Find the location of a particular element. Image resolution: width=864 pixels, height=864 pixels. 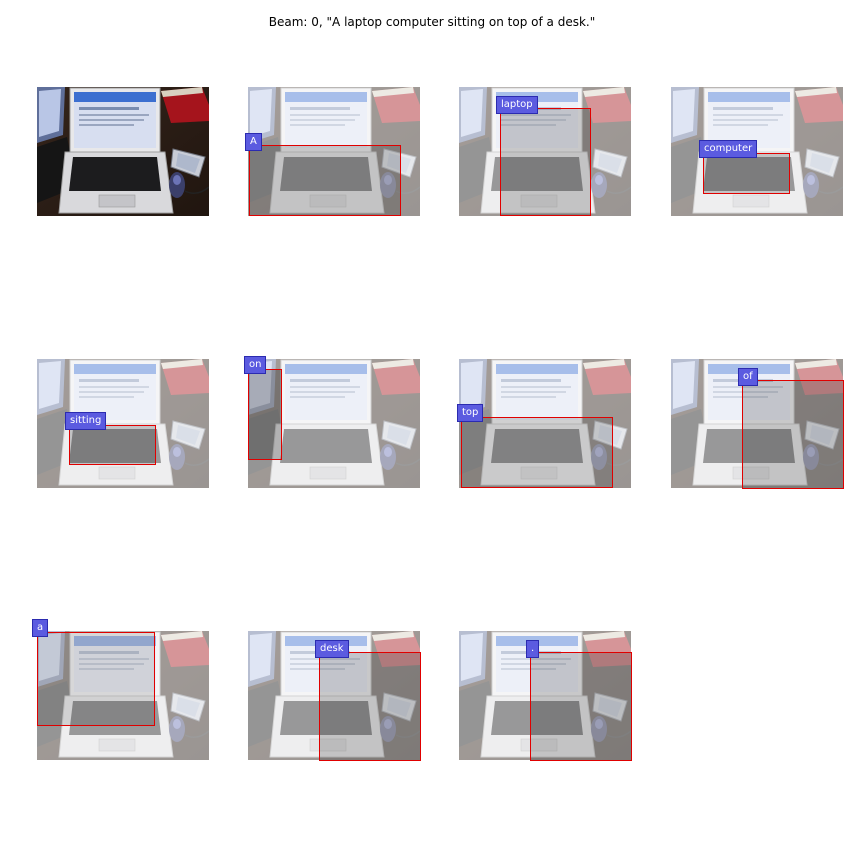

panel-word-desk: desk is located at coordinates (334, 696).